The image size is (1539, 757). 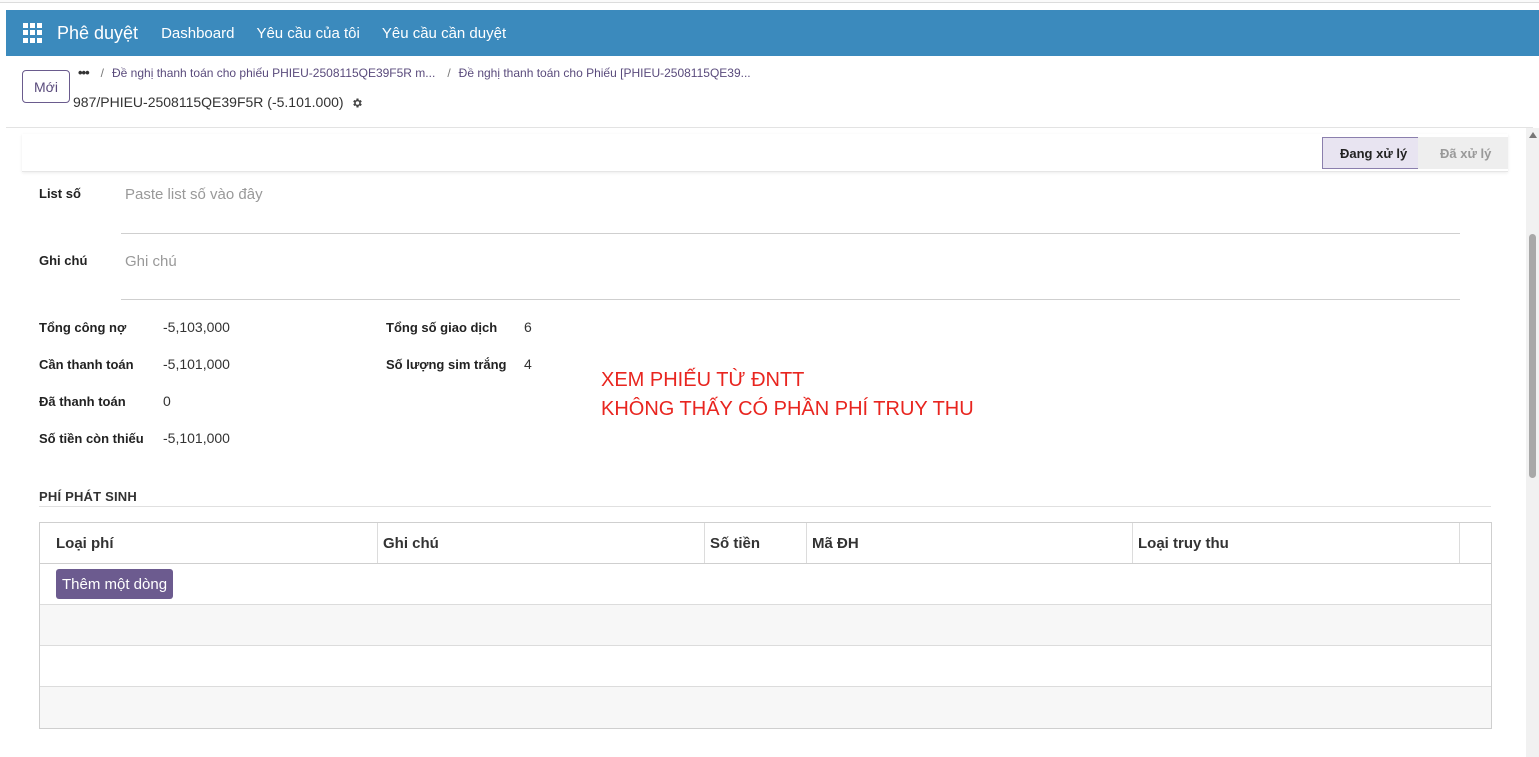 I want to click on annotation-line-1: XEM PHIẾU TỪ ĐNTT, so click(x=703, y=380).